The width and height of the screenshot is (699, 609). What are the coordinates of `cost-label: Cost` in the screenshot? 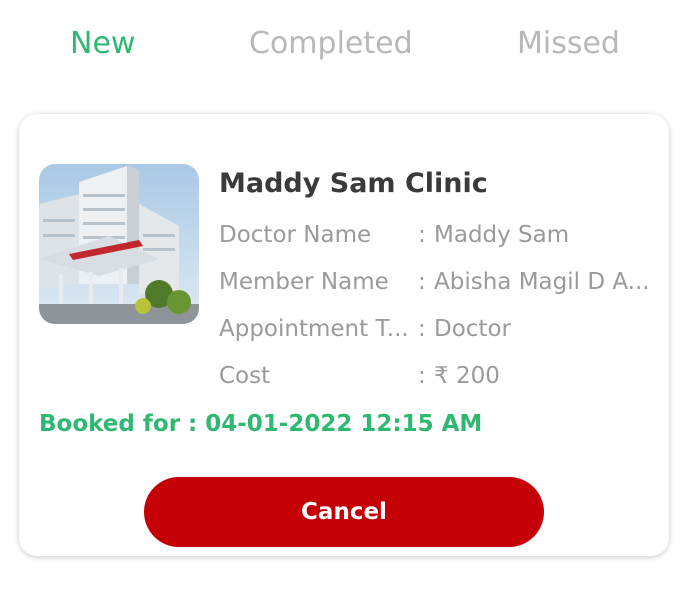 It's located at (245, 376).